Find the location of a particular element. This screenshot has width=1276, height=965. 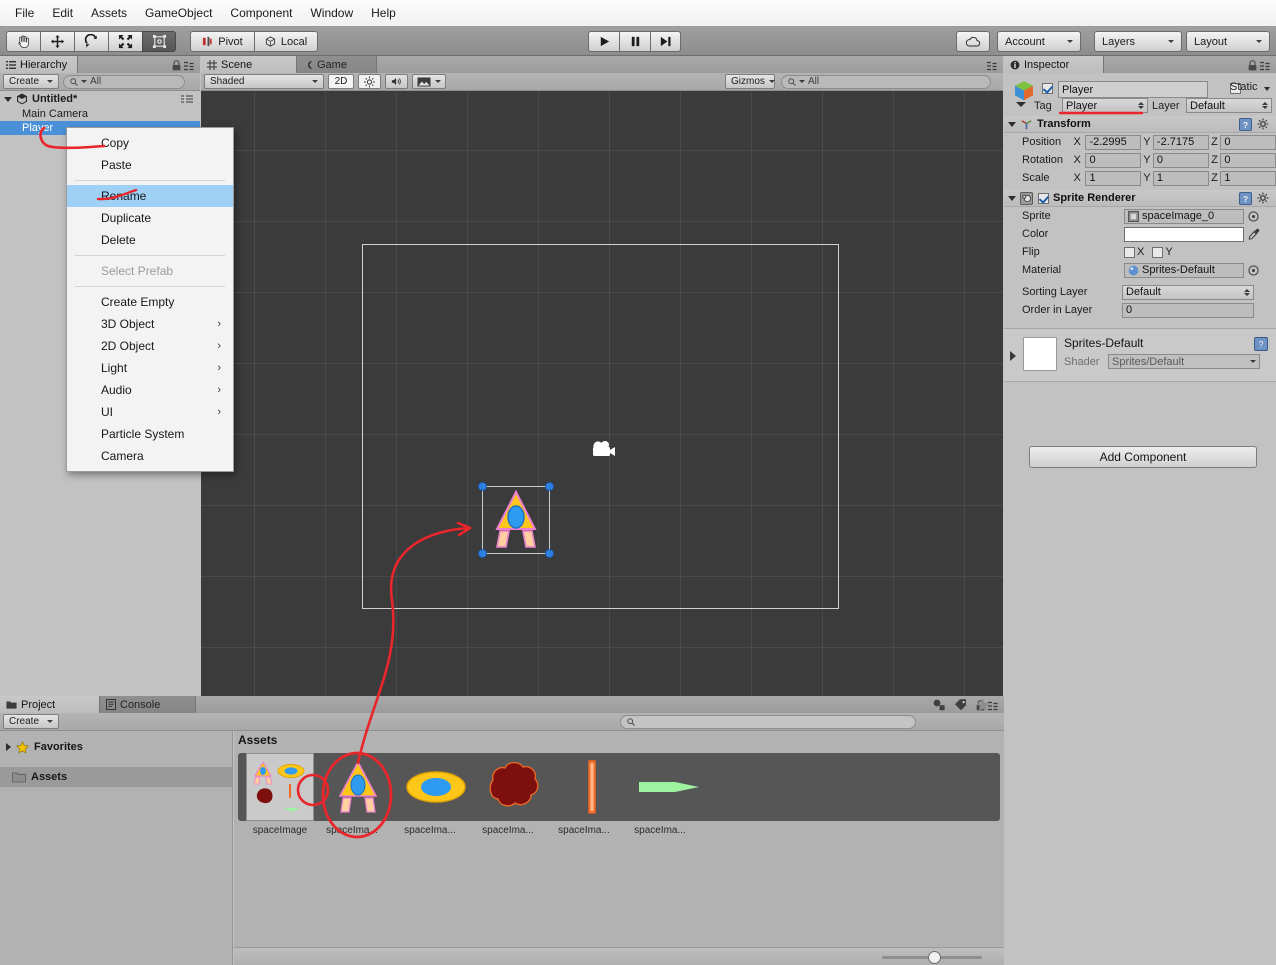

context-menu-item-light: Light › is located at coordinates (150, 368).